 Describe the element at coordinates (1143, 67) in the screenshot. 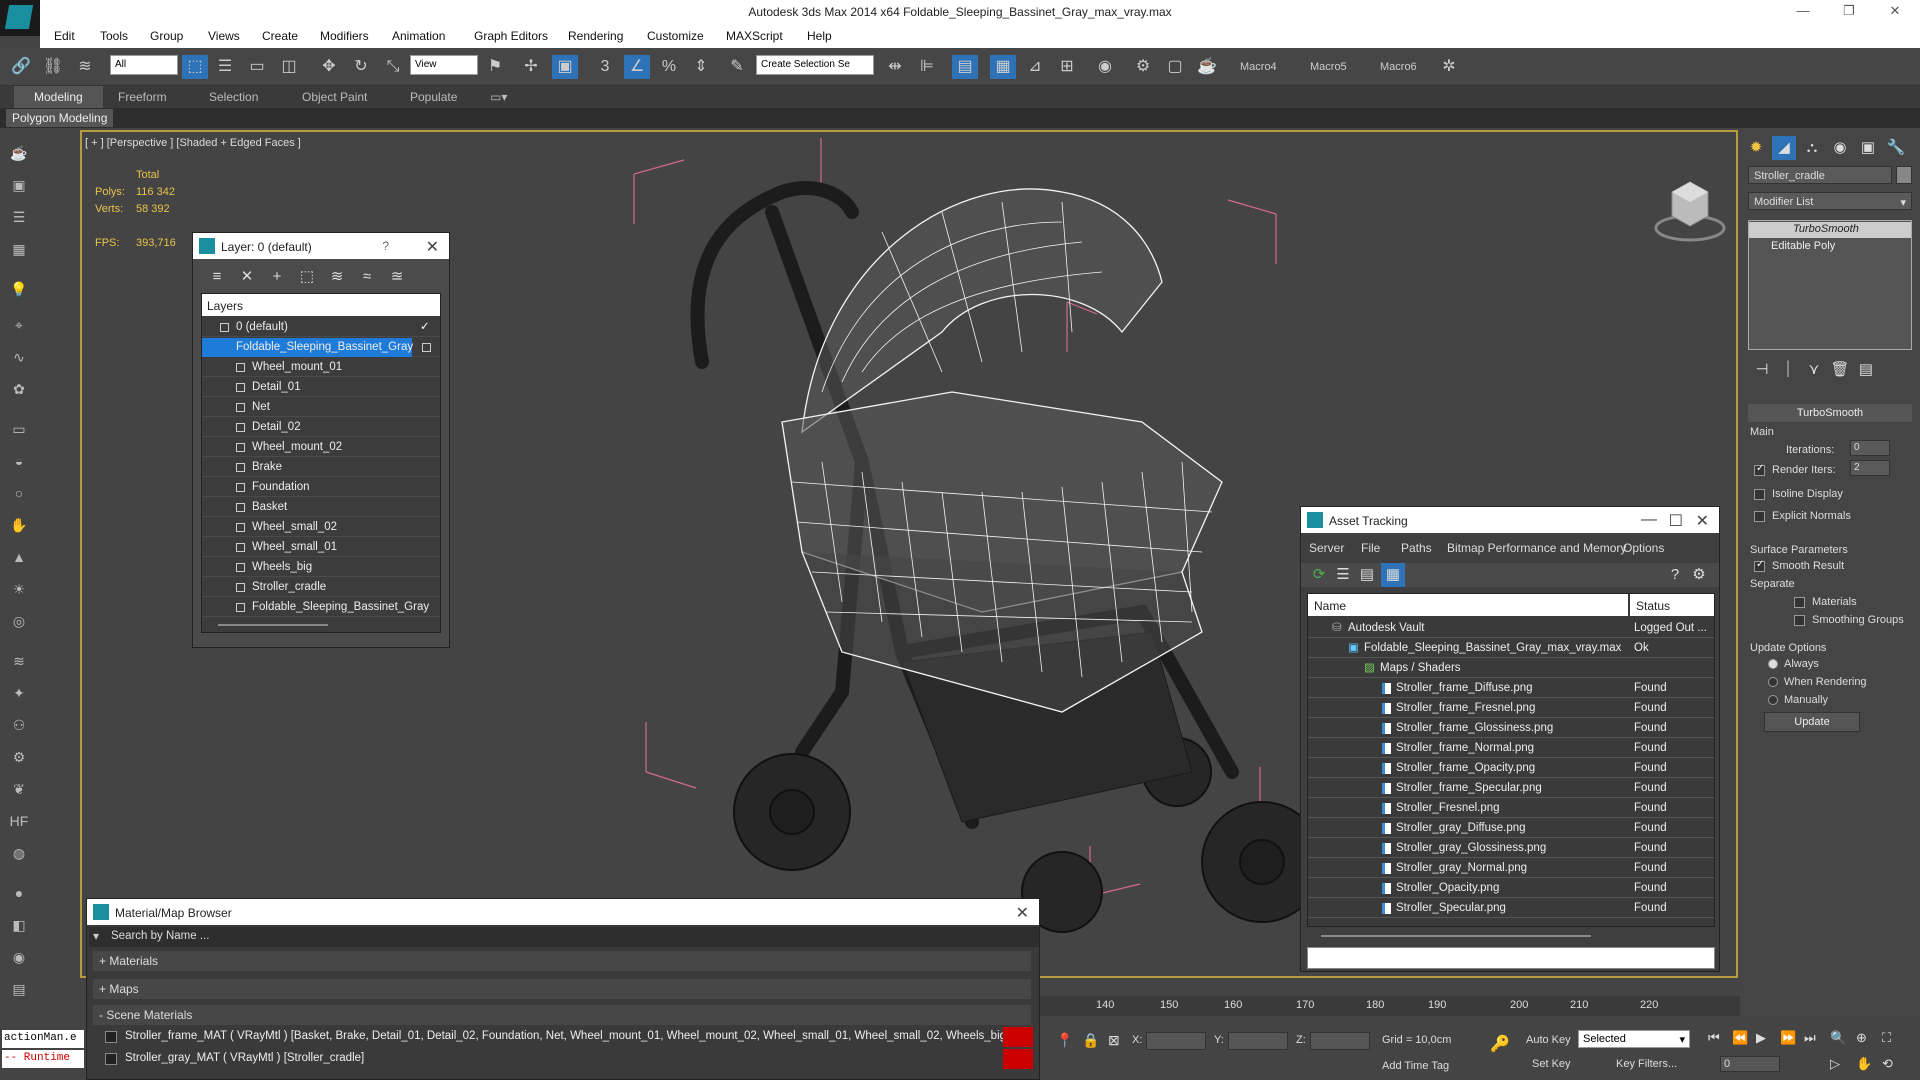

I see `render-setup-icon: ⚙` at that location.